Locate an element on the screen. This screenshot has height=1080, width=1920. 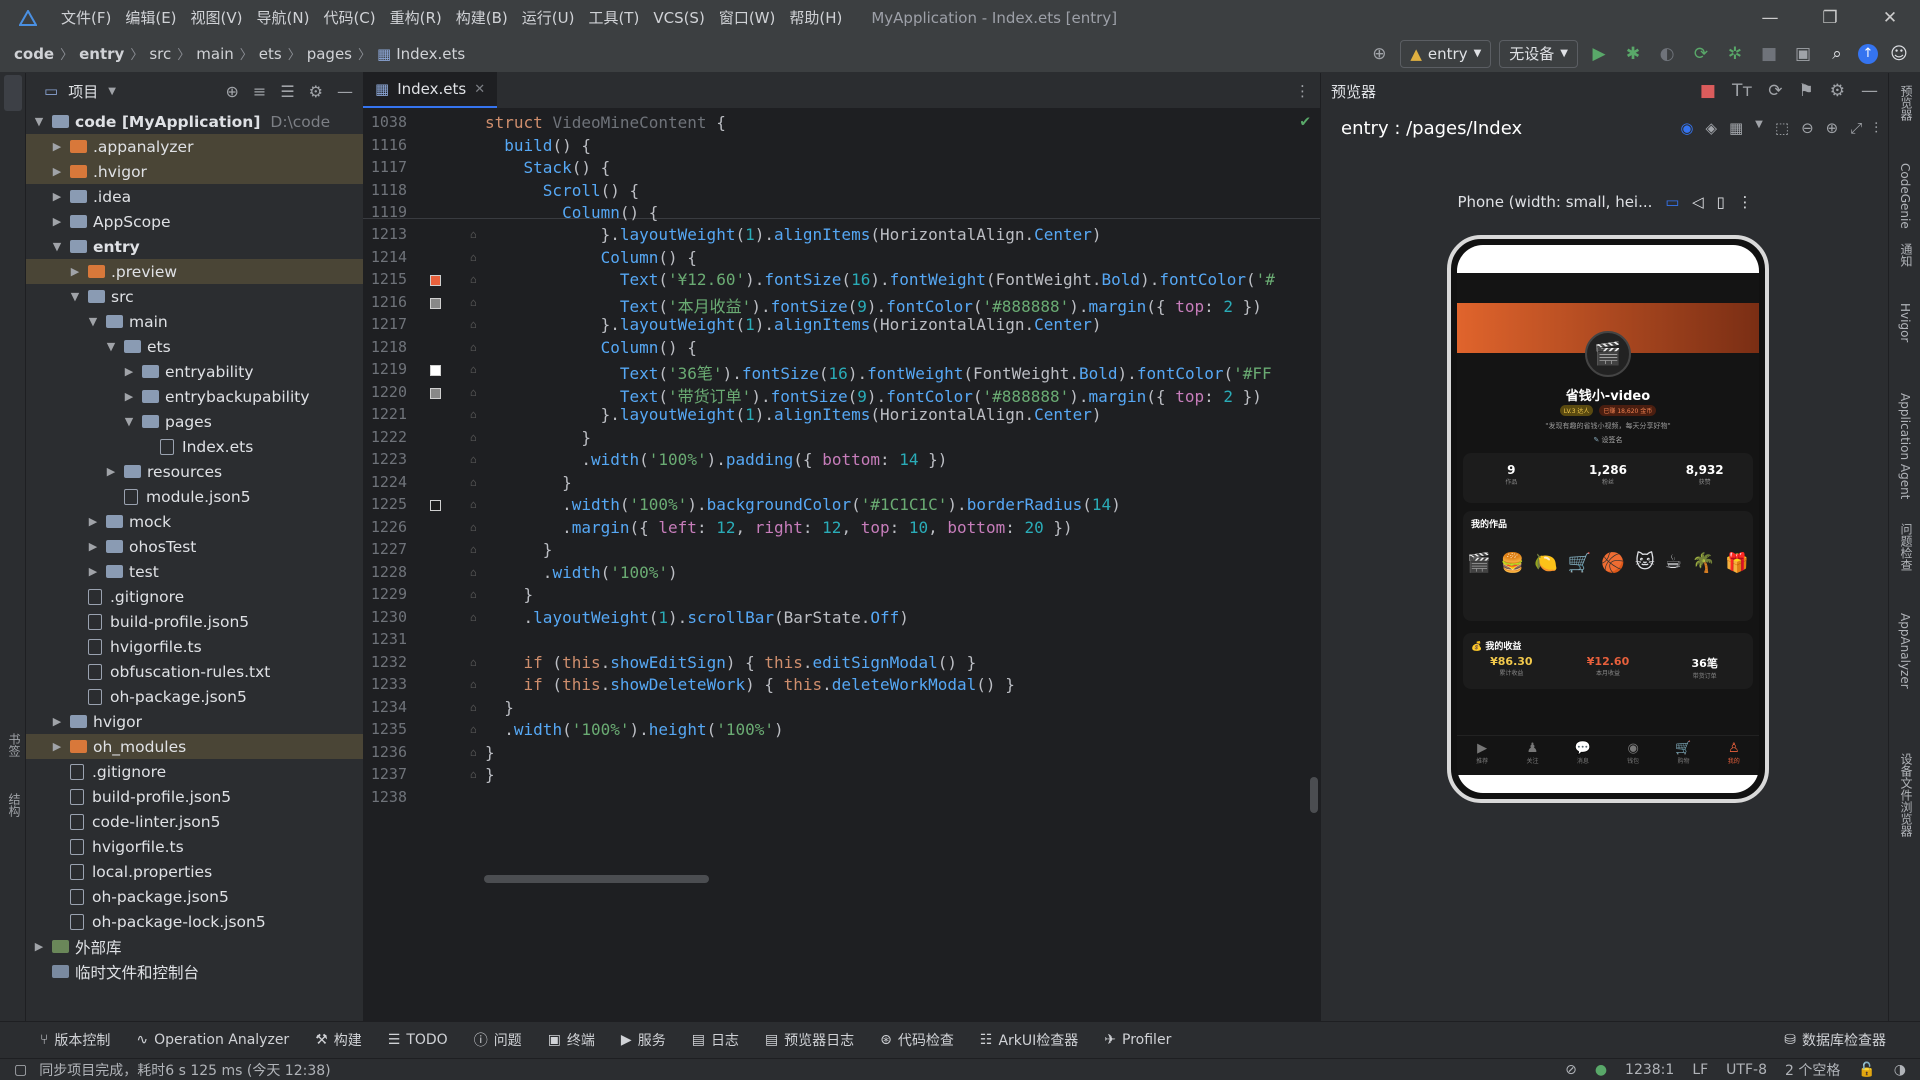
file-encoding: UTF-8 is located at coordinates (1746, 1070).